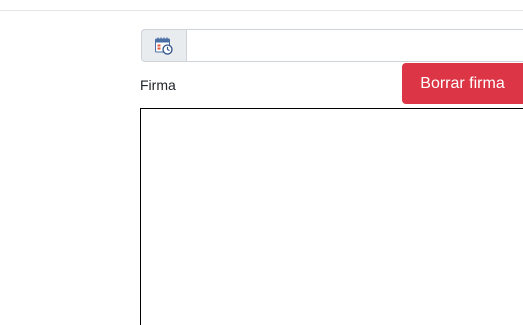 The image size is (523, 325). I want to click on calendar-clock-icon, so click(164, 46).